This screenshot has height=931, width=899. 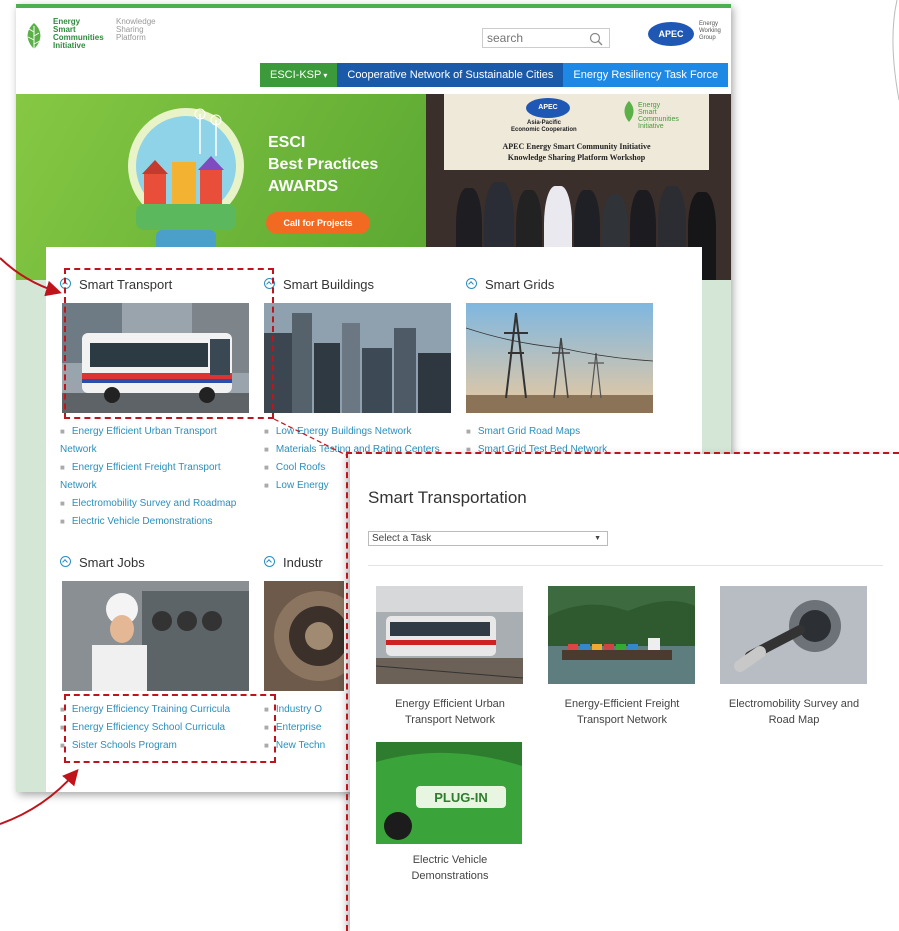 What do you see at coordinates (148, 468) in the screenshot?
I see `link-ee-freight-transport: ■ Energy Efficient Freight Transport` at bounding box center [148, 468].